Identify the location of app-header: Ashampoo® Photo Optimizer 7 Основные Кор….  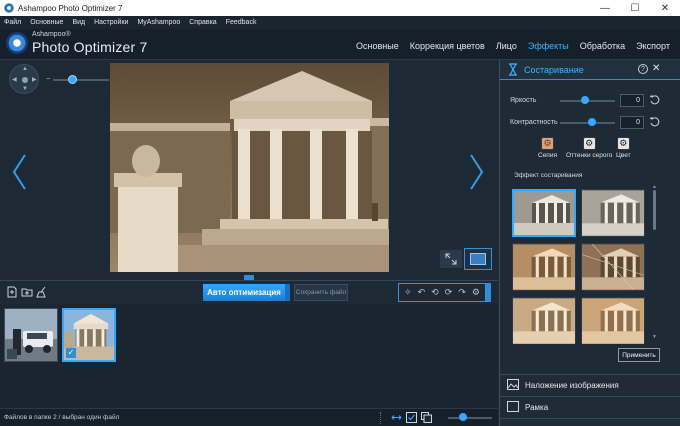
(340, 44).